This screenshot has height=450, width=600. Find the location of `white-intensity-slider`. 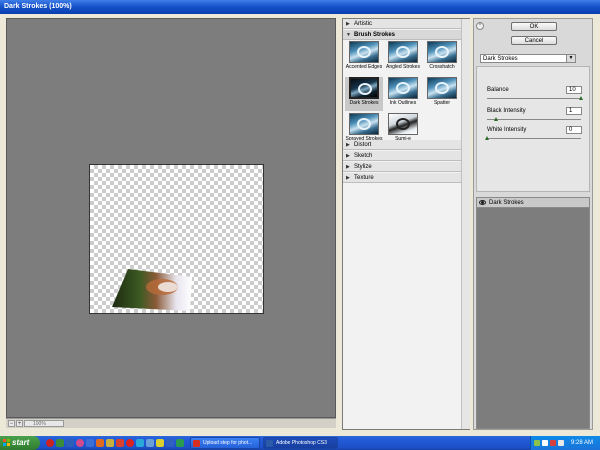

white-intensity-slider is located at coordinates (534, 138).